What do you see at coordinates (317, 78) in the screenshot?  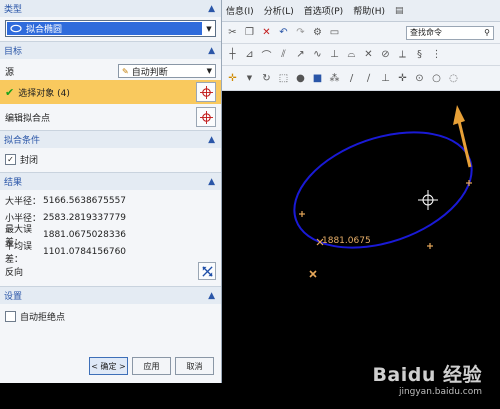 I see `cube-icon: ■` at bounding box center [317, 78].